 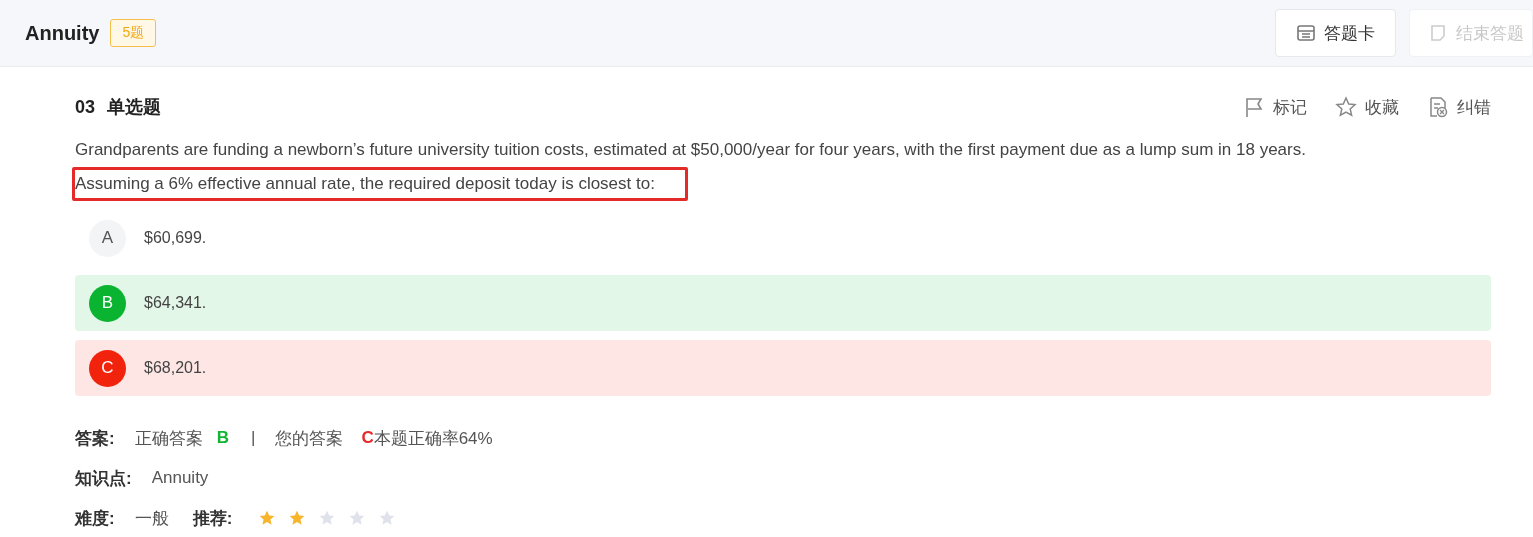 What do you see at coordinates (367, 438) in the screenshot?
I see `your-answer: C` at bounding box center [367, 438].